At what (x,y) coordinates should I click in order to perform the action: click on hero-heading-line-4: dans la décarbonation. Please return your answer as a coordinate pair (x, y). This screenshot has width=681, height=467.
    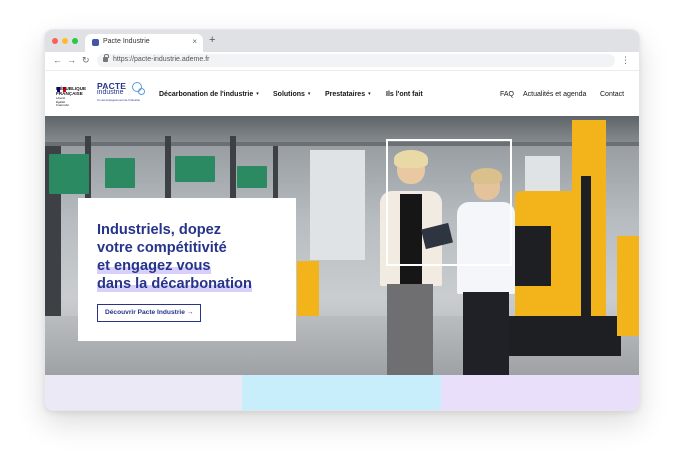
    Looking at the image, I should click on (174, 284).